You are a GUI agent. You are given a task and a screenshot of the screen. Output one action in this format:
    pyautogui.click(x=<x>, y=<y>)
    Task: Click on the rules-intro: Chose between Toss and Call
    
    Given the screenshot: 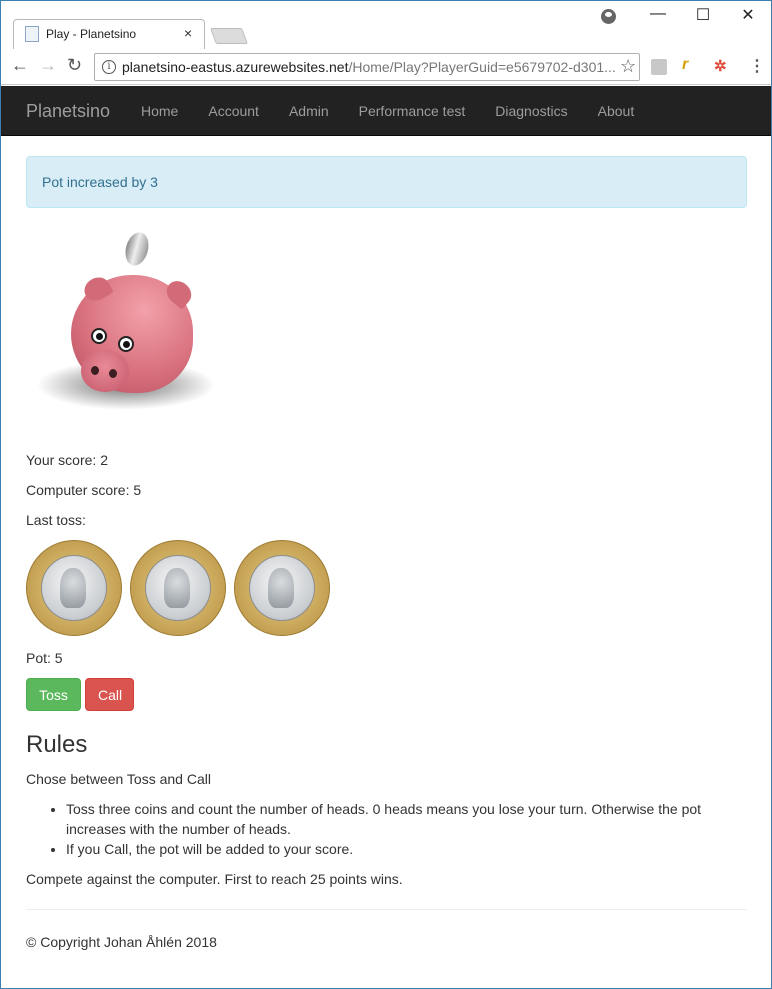 What is the action you would take?
    pyautogui.click(x=118, y=779)
    